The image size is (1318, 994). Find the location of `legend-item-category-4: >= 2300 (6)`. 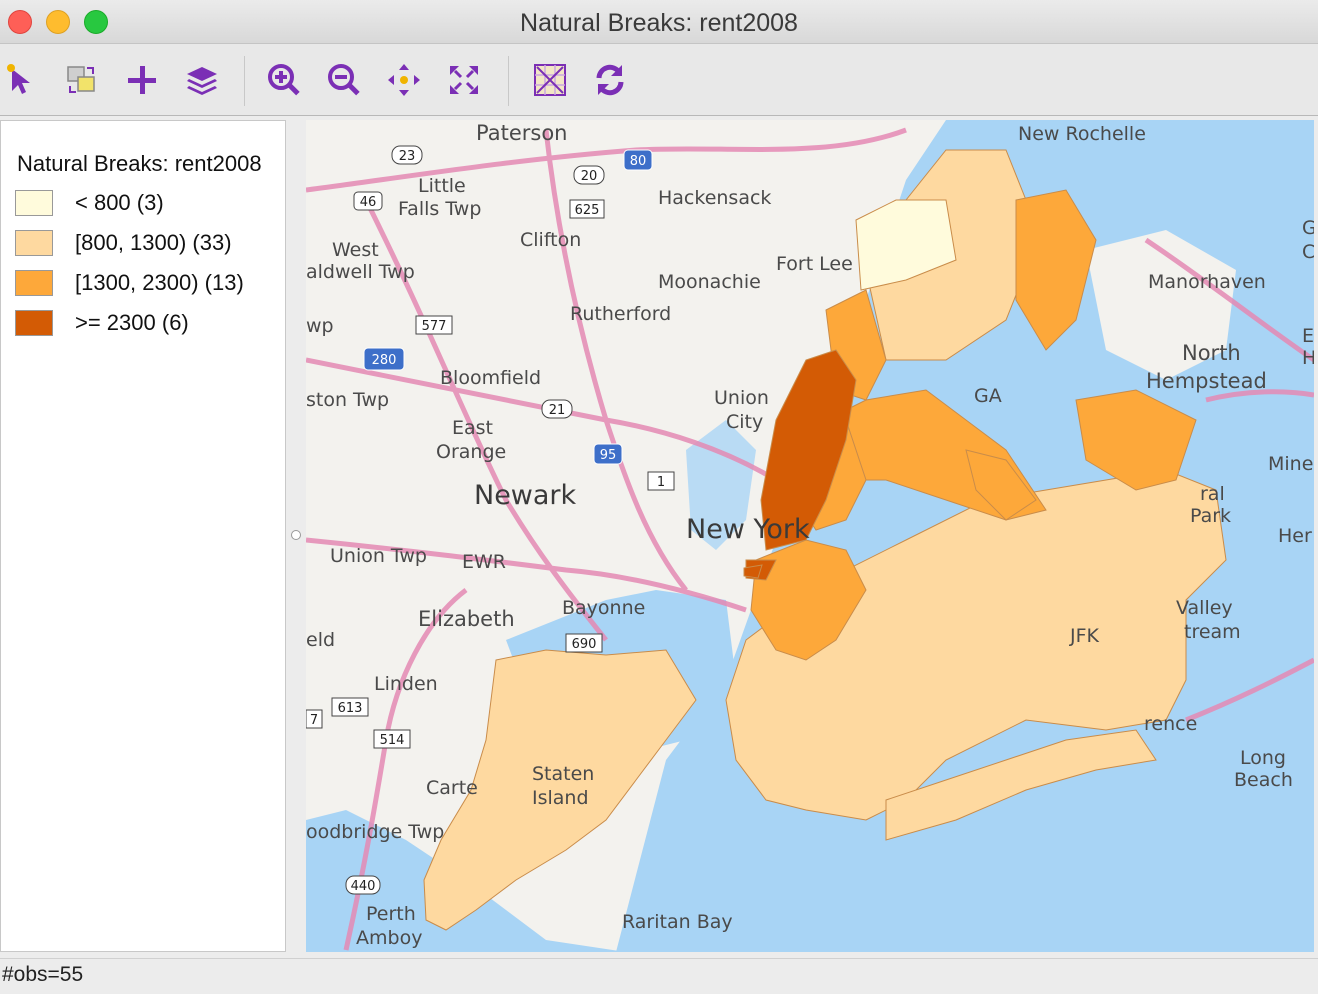

legend-item-category-4: >= 2300 (6) is located at coordinates (102, 323).